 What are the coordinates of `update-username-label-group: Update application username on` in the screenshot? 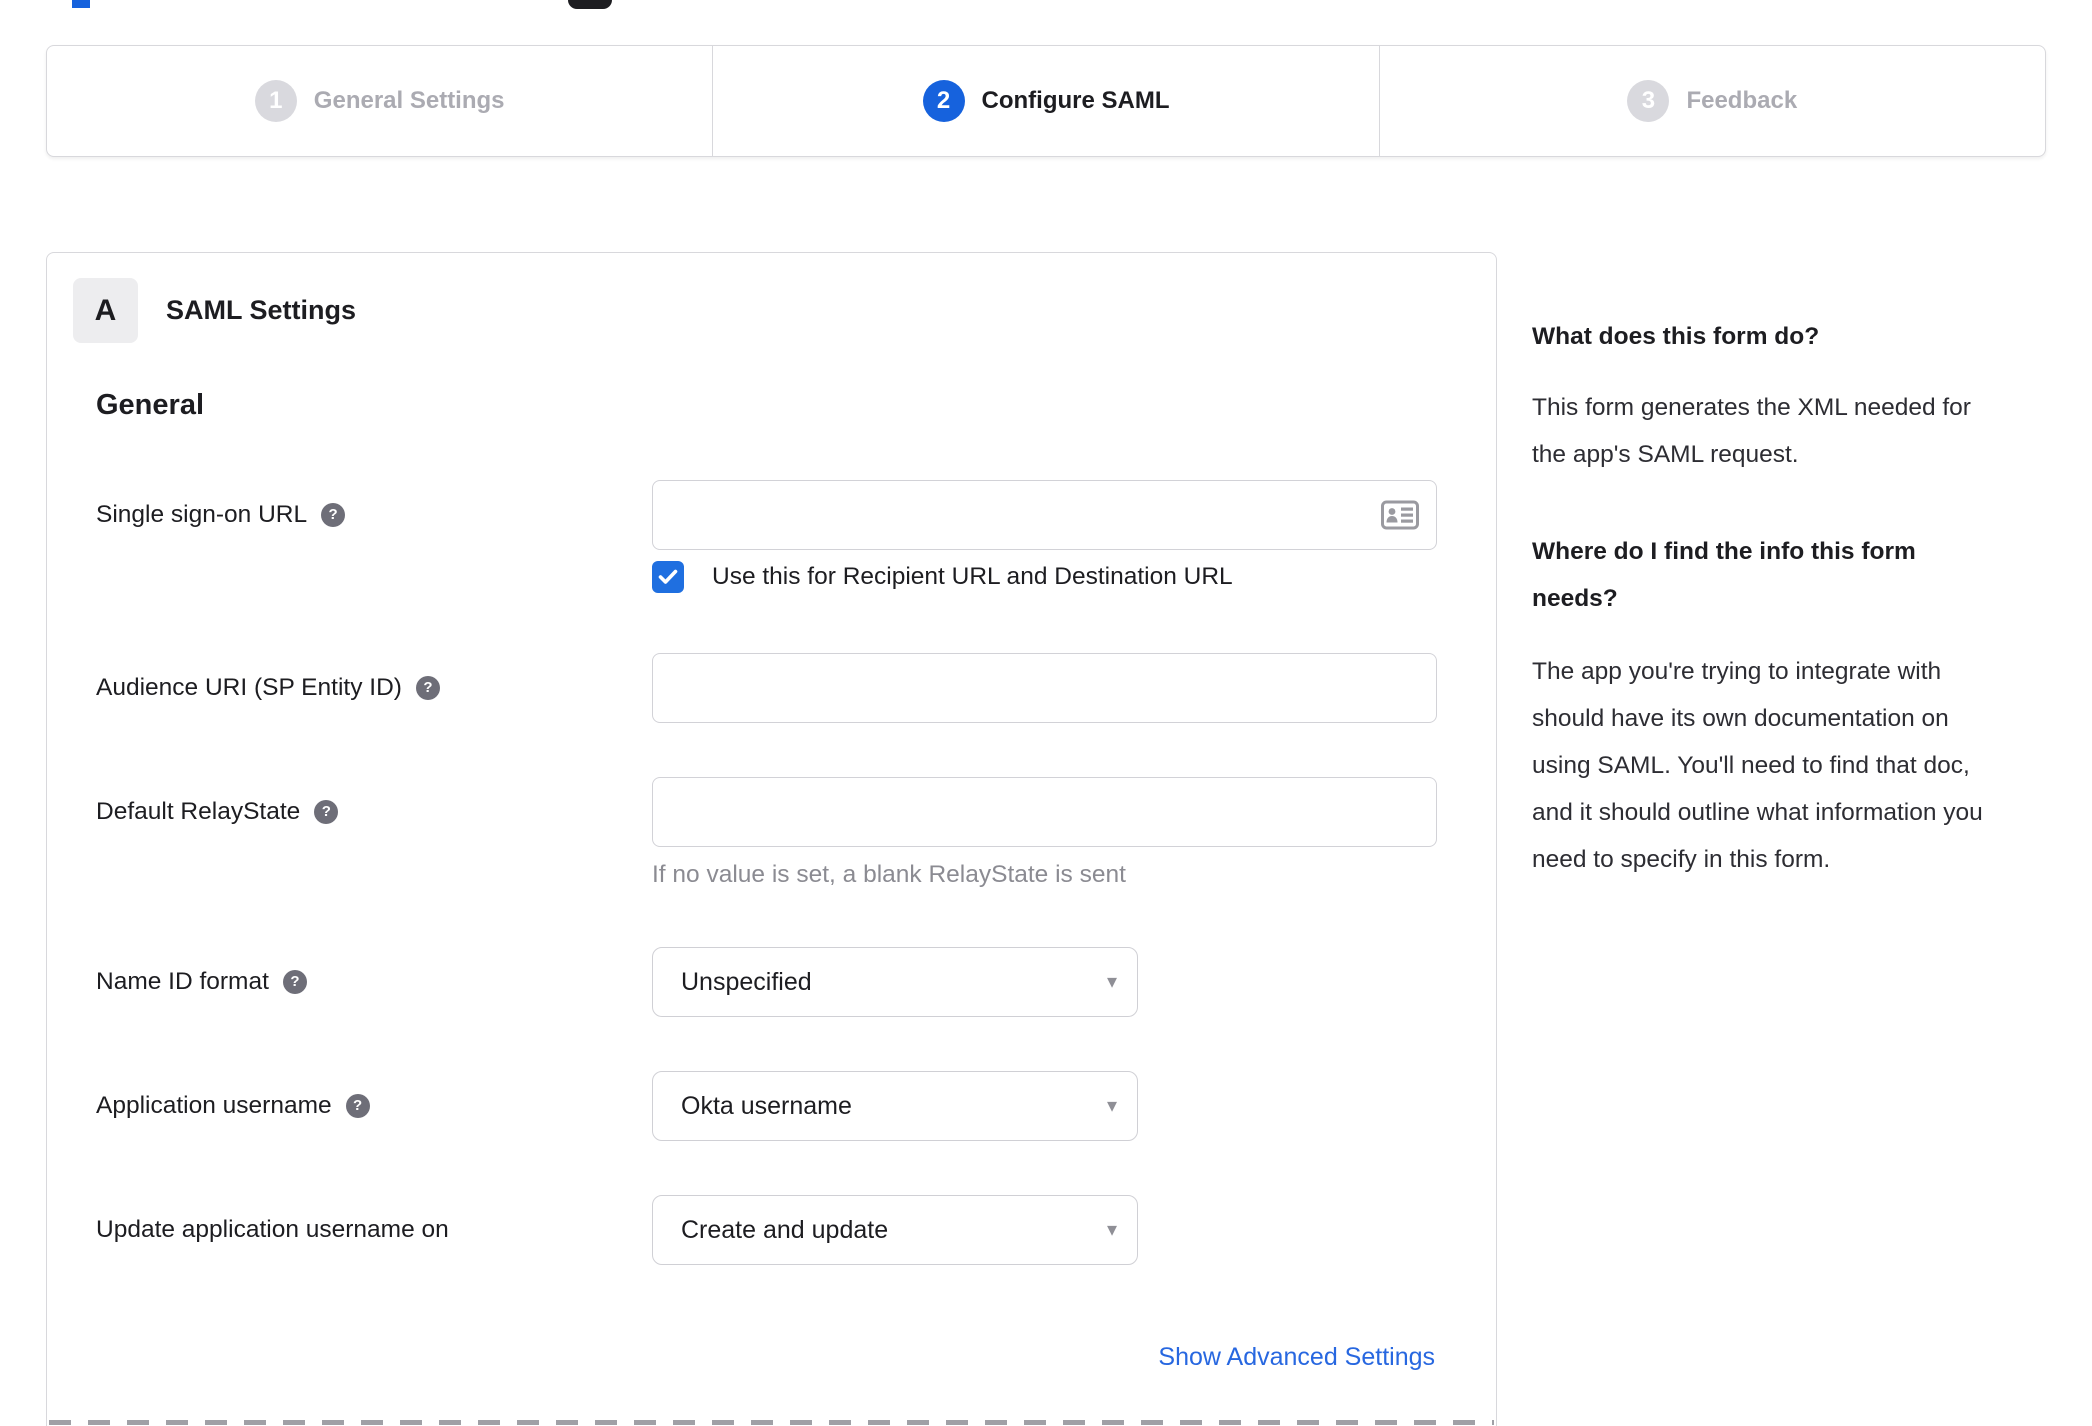 It's located at (374, 1230).